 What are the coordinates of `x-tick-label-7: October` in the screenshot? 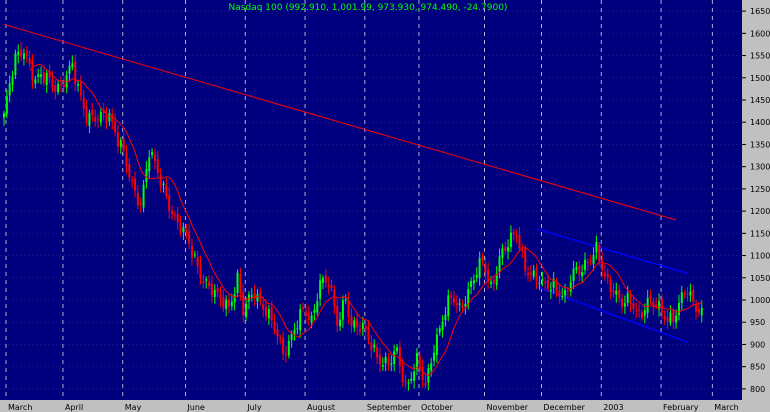 It's located at (437, 407).